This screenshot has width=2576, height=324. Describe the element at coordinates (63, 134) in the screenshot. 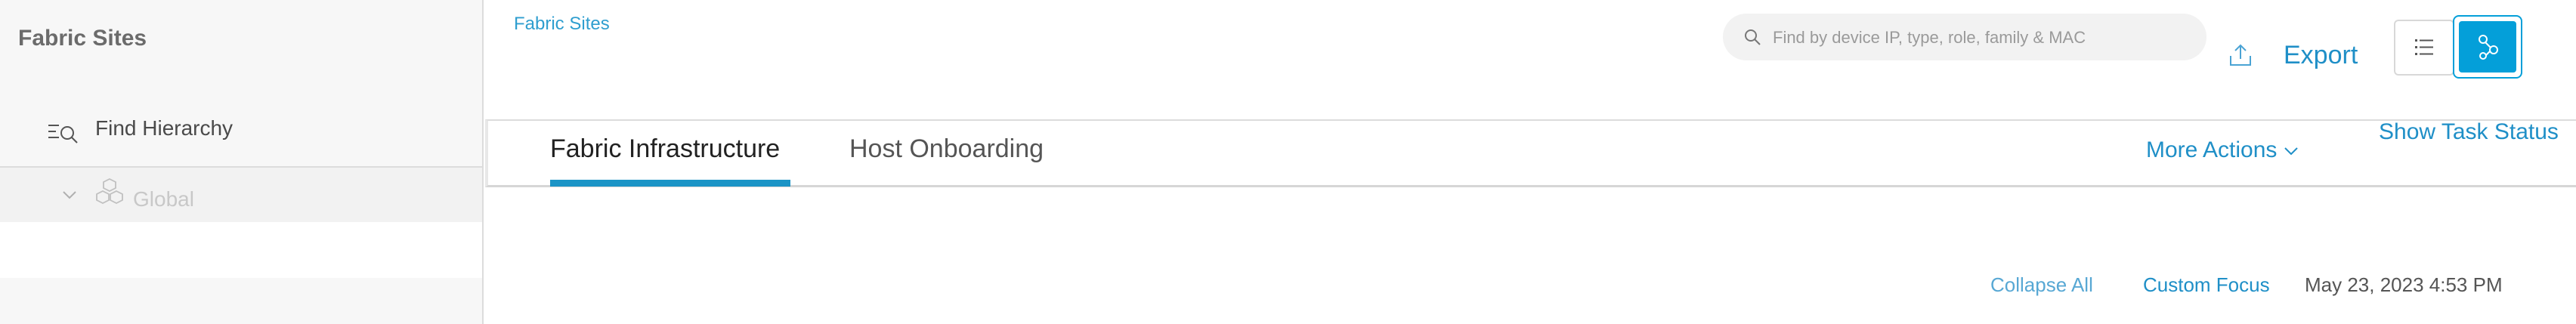

I see `find-hierarchy-icon` at that location.